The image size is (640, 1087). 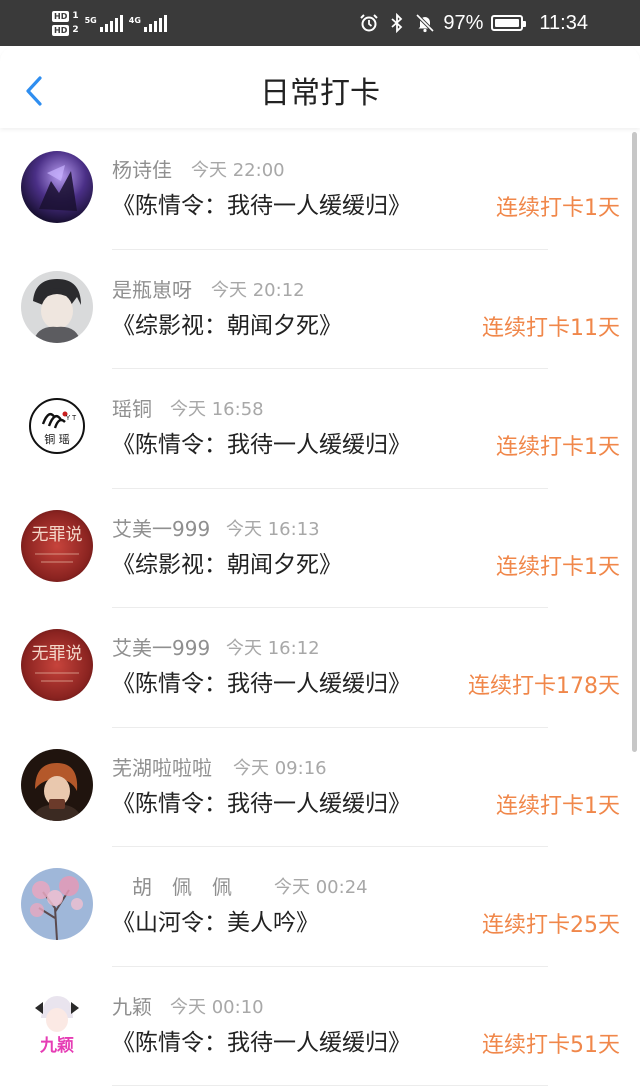 I want to click on checkin-time: 今天 16:12, so click(x=273, y=648).